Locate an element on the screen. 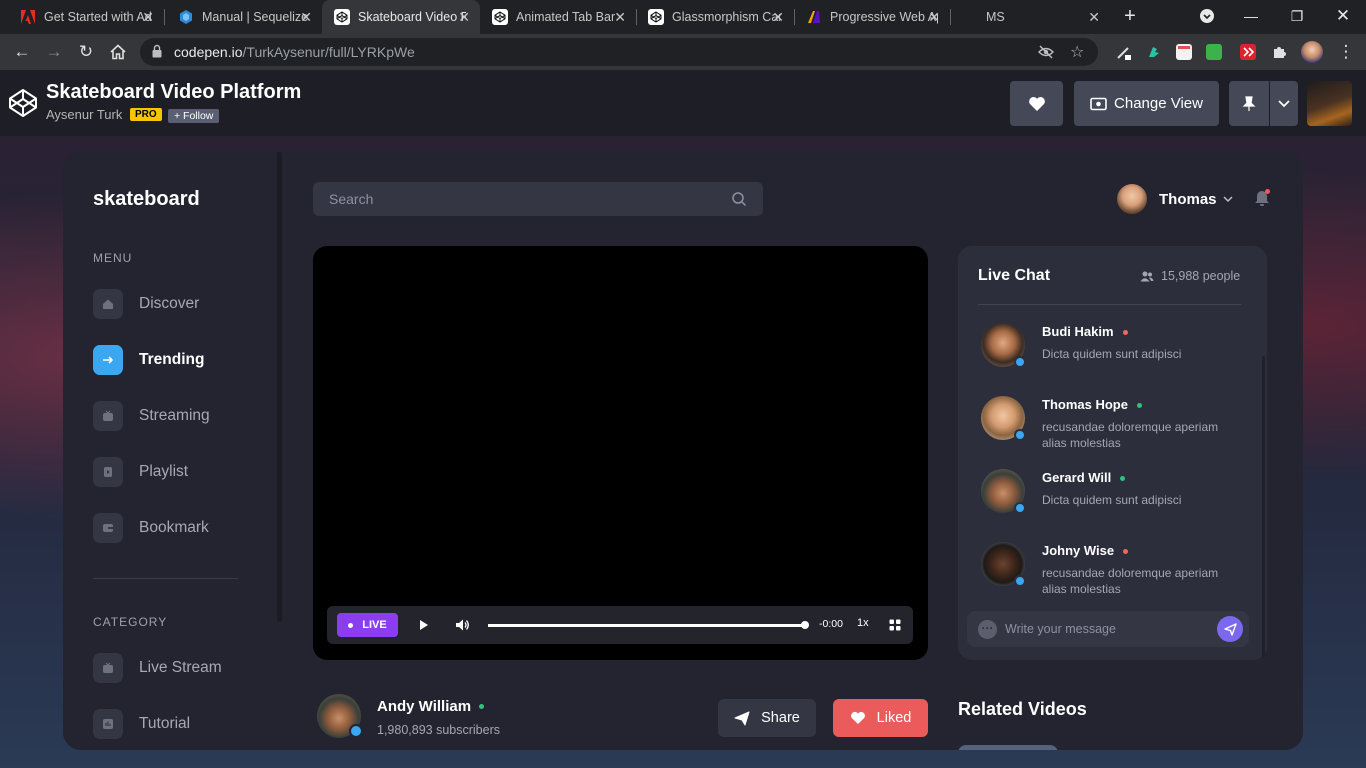  browser-tab: Animated Tab Bar ✕ is located at coordinates (558, 17).